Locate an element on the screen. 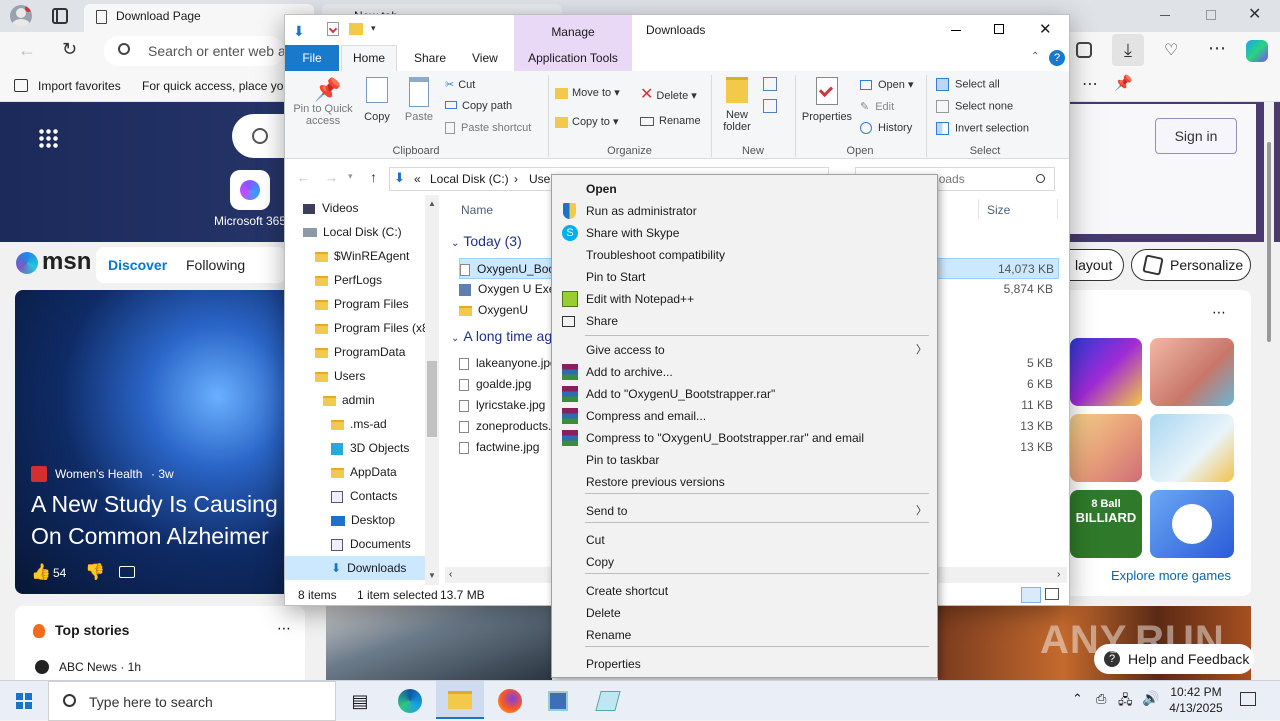 This screenshot has width=1280, height=721. menu-item: Pin to taskbar is located at coordinates (744, 460).